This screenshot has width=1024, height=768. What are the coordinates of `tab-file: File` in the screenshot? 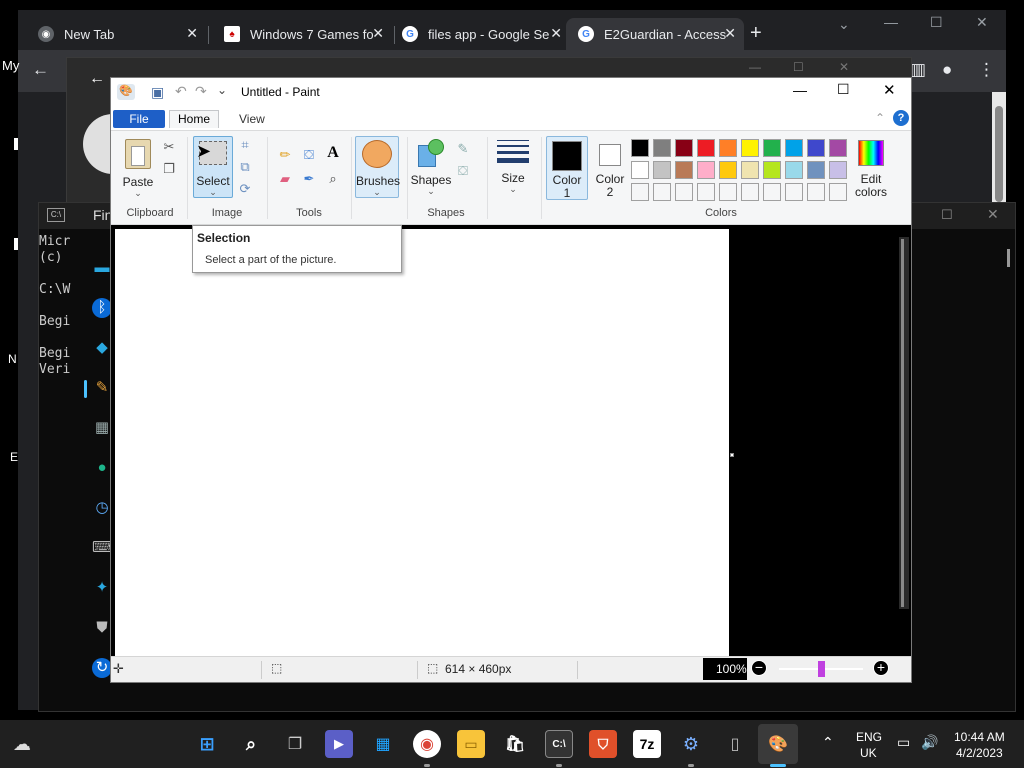 It's located at (139, 119).